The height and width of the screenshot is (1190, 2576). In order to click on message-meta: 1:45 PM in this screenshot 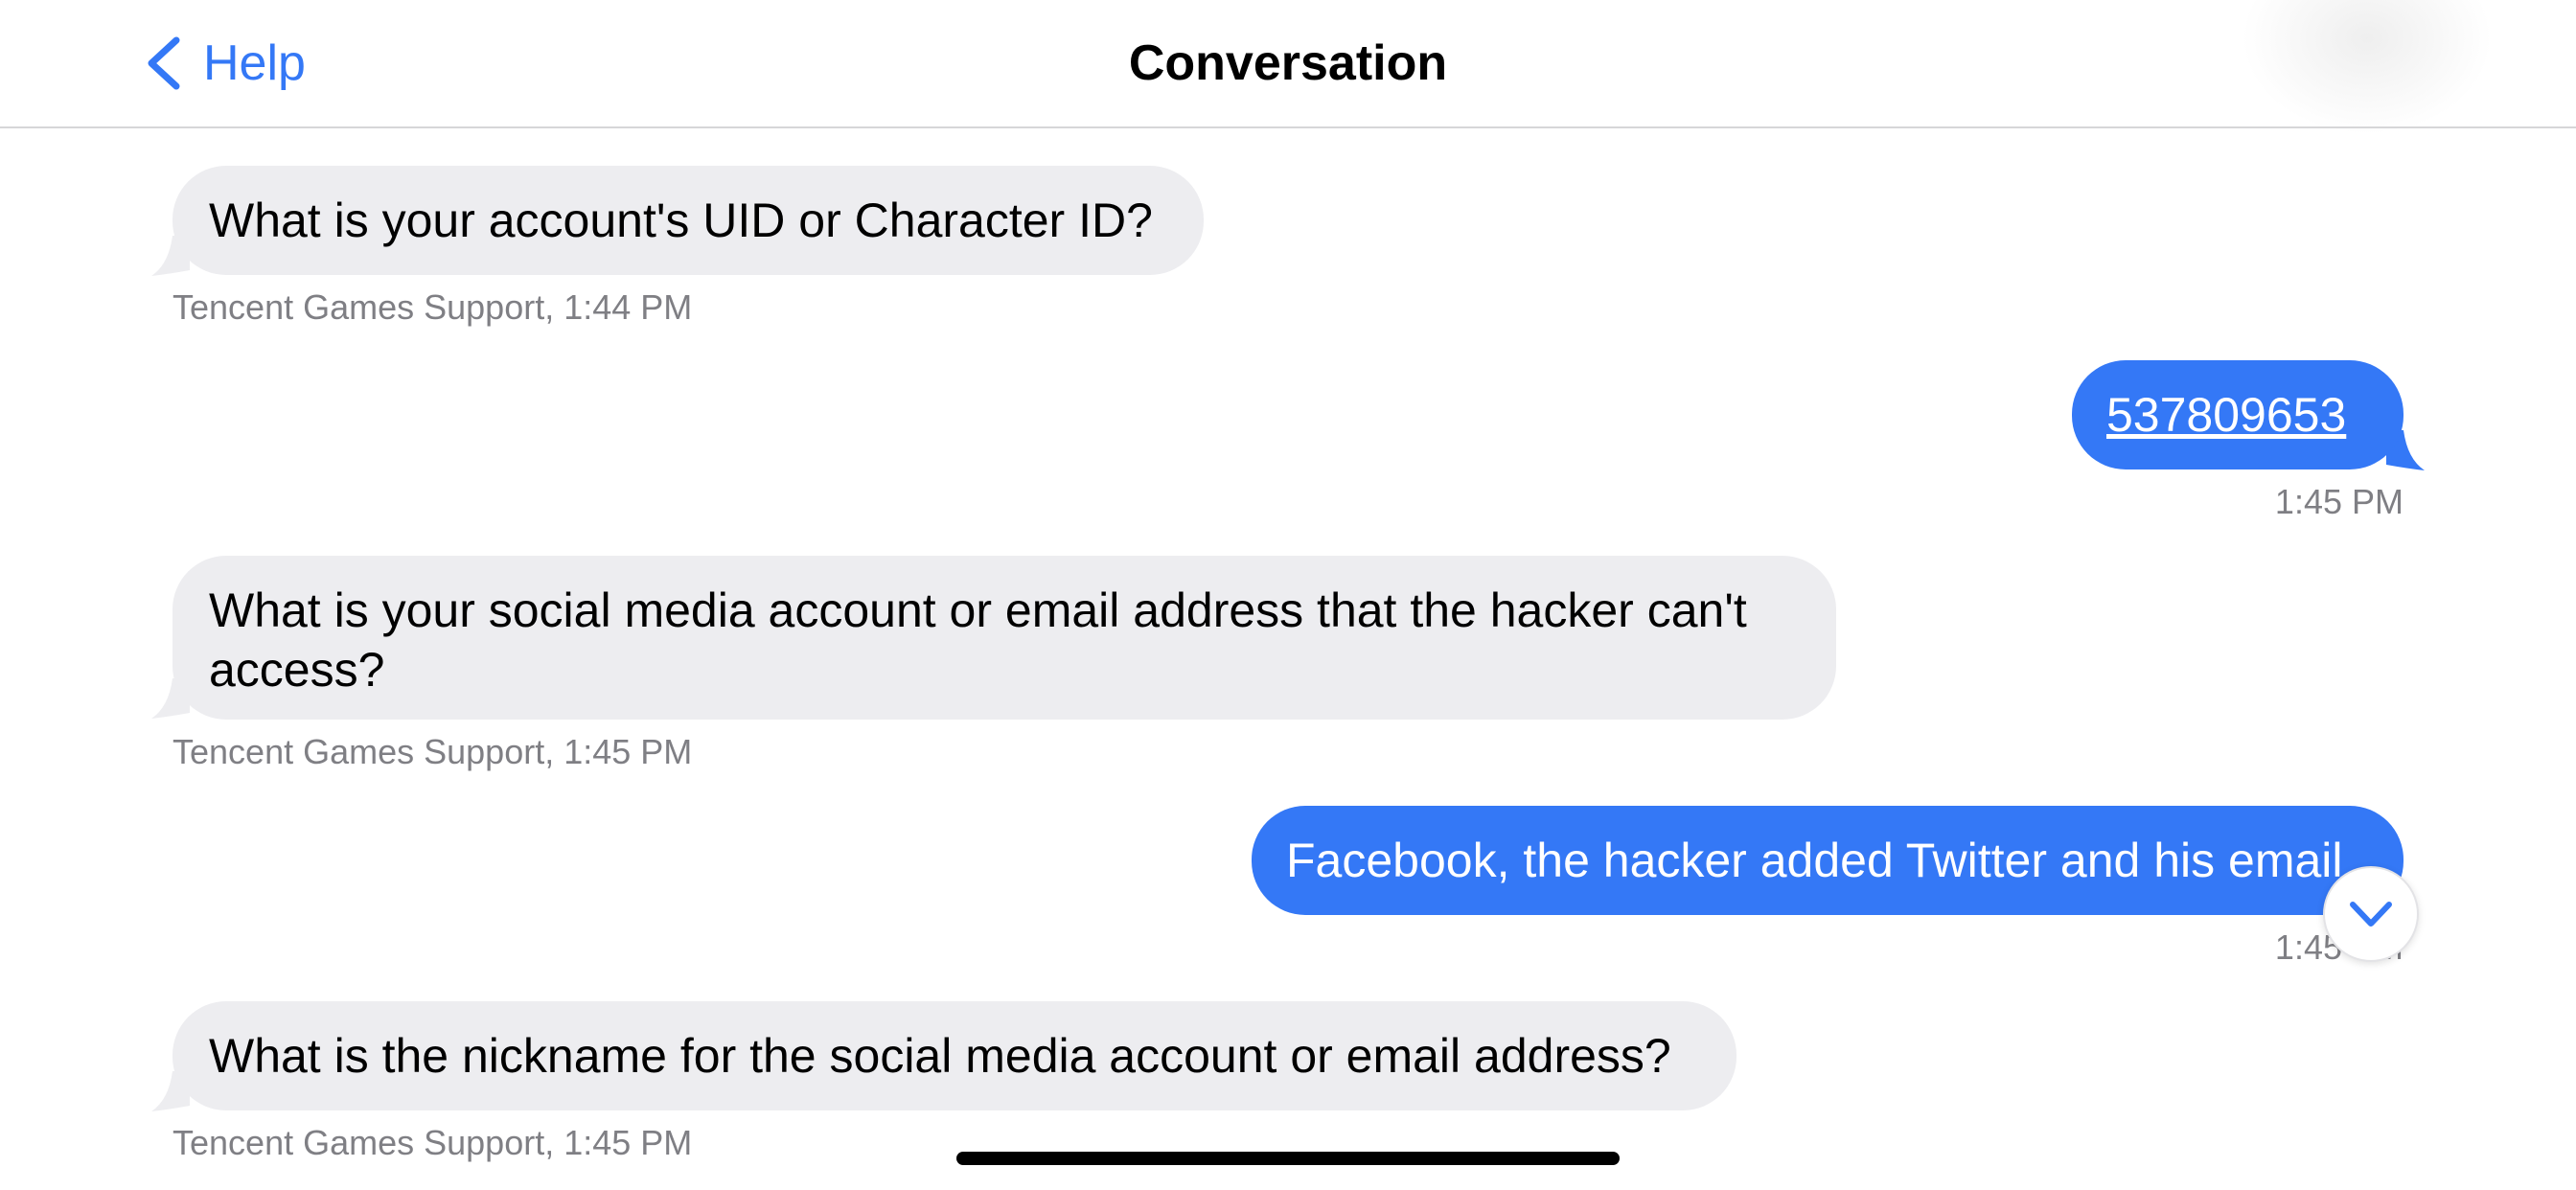, I will do `click(2339, 501)`.